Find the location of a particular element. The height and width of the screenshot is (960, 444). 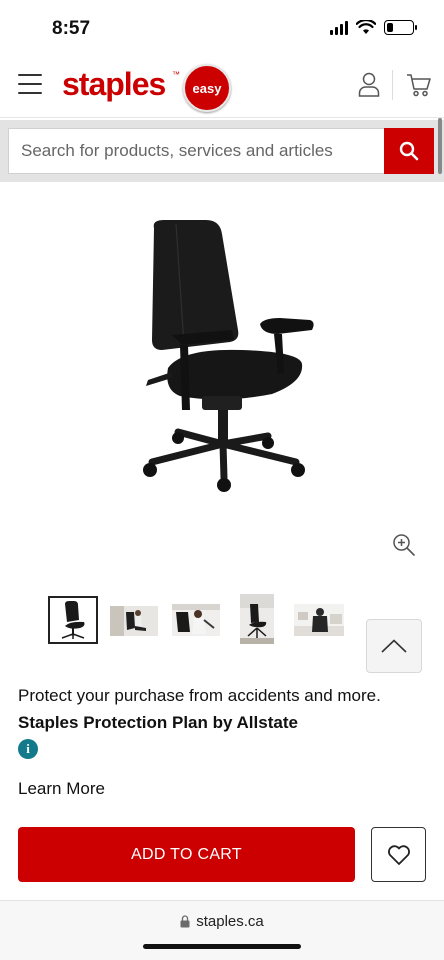

lock-icon is located at coordinates (185, 921).